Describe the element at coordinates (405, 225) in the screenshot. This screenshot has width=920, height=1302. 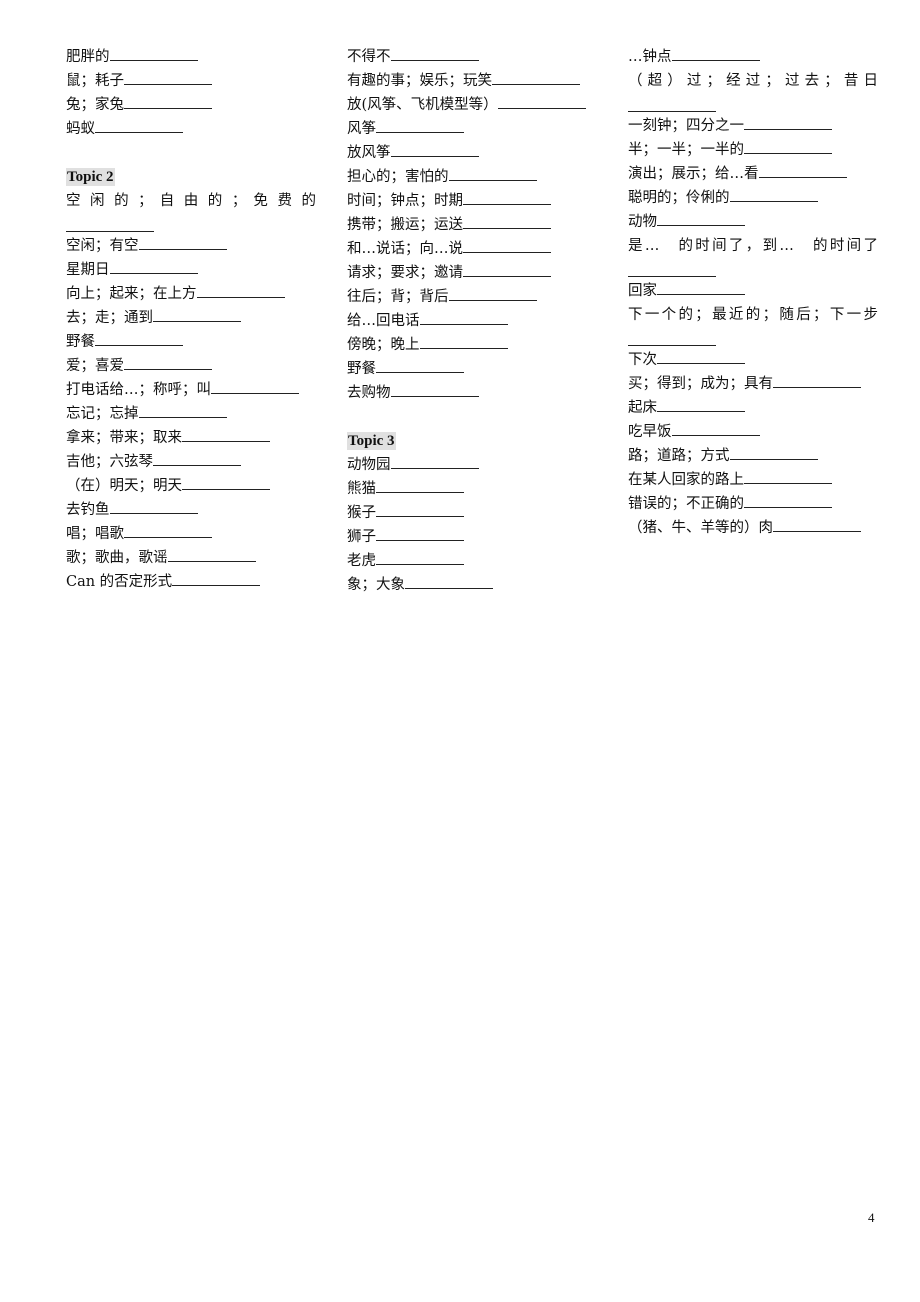
I see `vocab-prompt: 携带；搬运；运送` at that location.